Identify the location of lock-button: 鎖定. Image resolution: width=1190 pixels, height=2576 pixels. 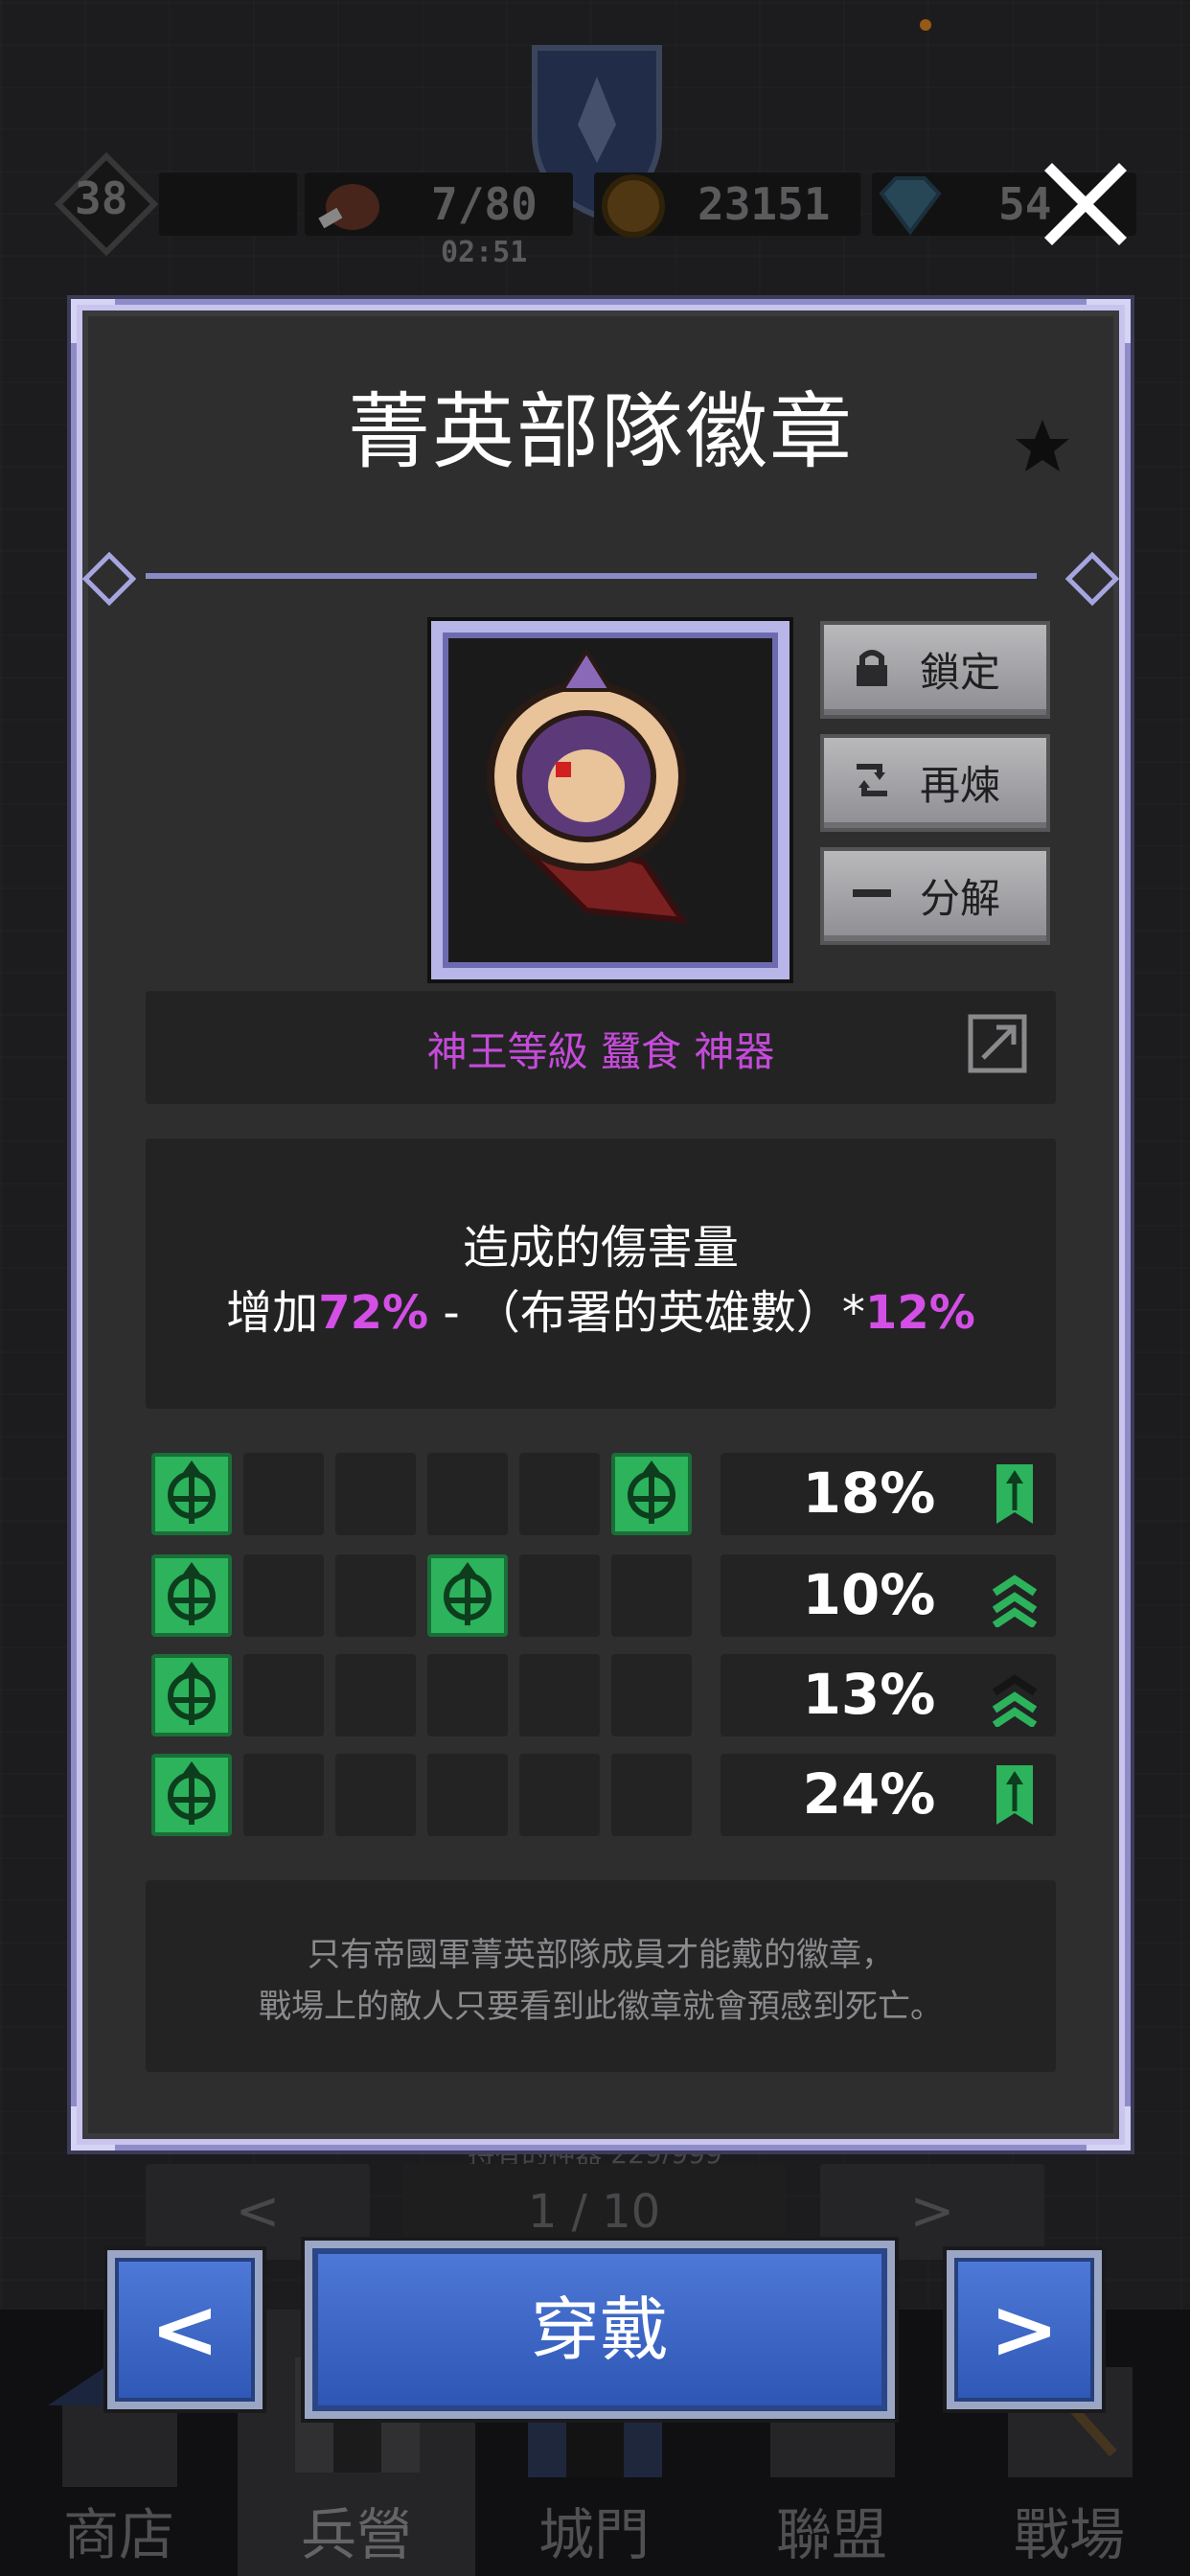
(935, 670).